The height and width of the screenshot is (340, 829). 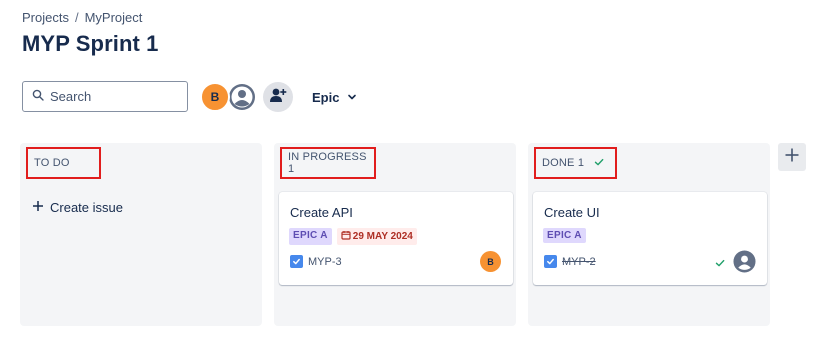 I want to click on board-toolbar: B Epic, so click(x=322, y=96).